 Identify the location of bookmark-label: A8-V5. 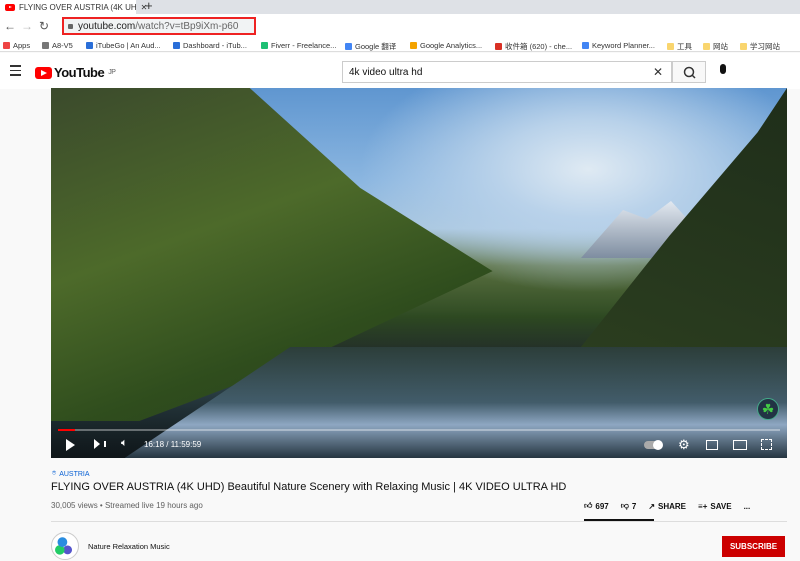
(62, 45).